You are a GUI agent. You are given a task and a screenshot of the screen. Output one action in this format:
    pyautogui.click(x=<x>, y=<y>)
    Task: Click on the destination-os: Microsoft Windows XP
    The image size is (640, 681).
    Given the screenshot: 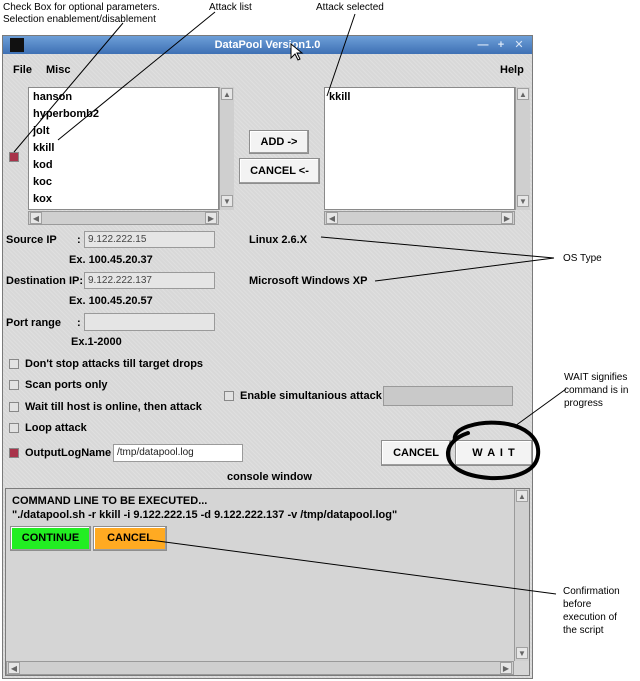 What is the action you would take?
    pyautogui.click(x=308, y=281)
    